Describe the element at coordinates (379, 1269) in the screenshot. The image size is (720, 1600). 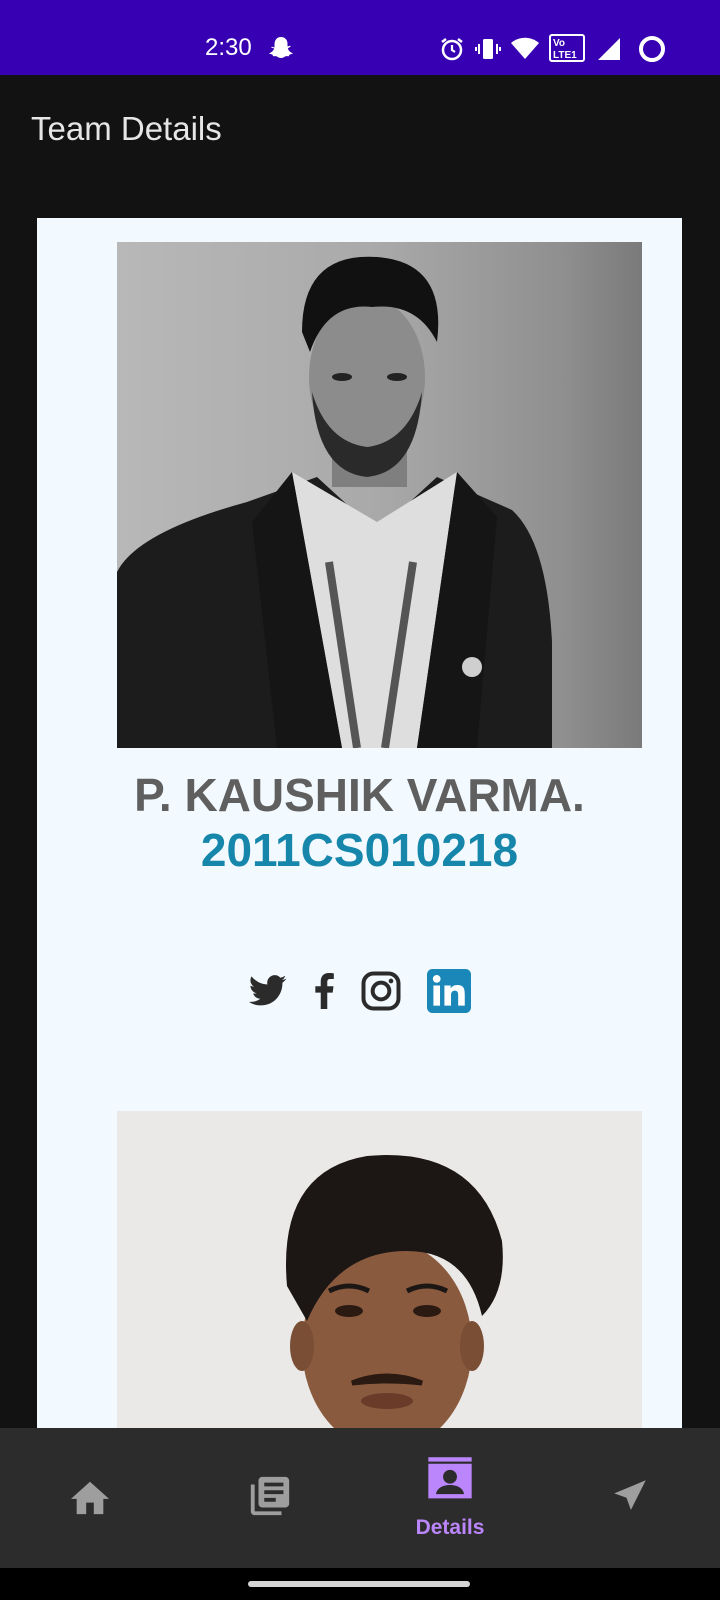
I see `member-photo` at that location.